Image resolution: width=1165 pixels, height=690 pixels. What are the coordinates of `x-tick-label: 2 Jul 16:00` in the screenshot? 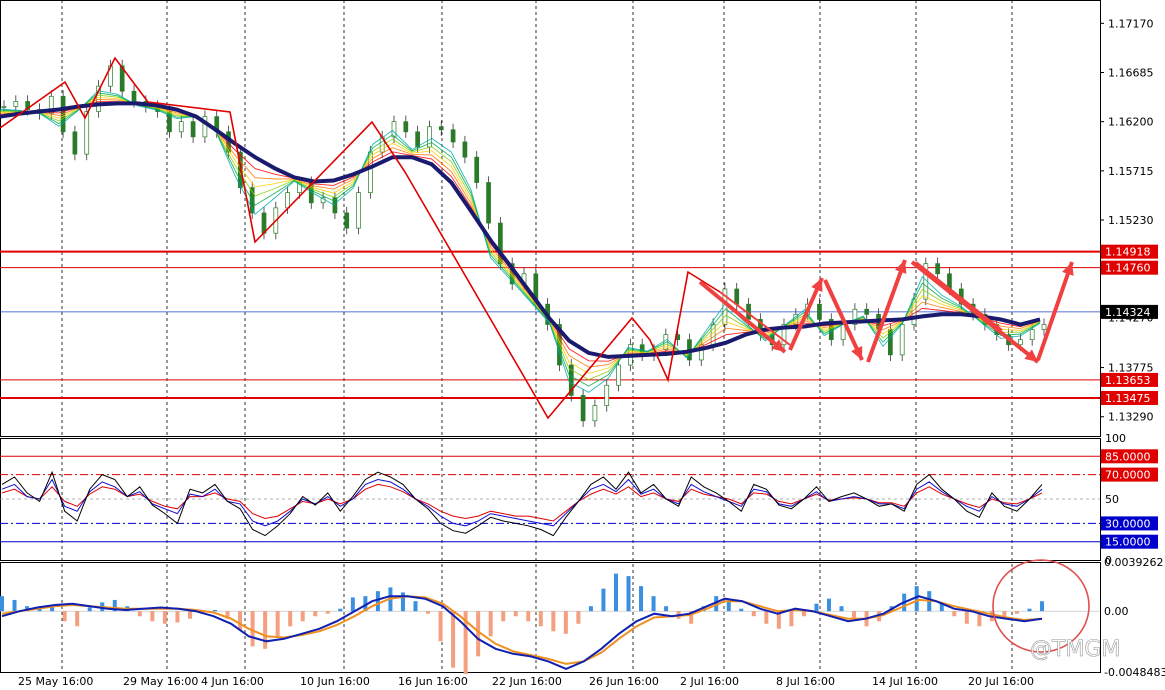 It's located at (709, 681).